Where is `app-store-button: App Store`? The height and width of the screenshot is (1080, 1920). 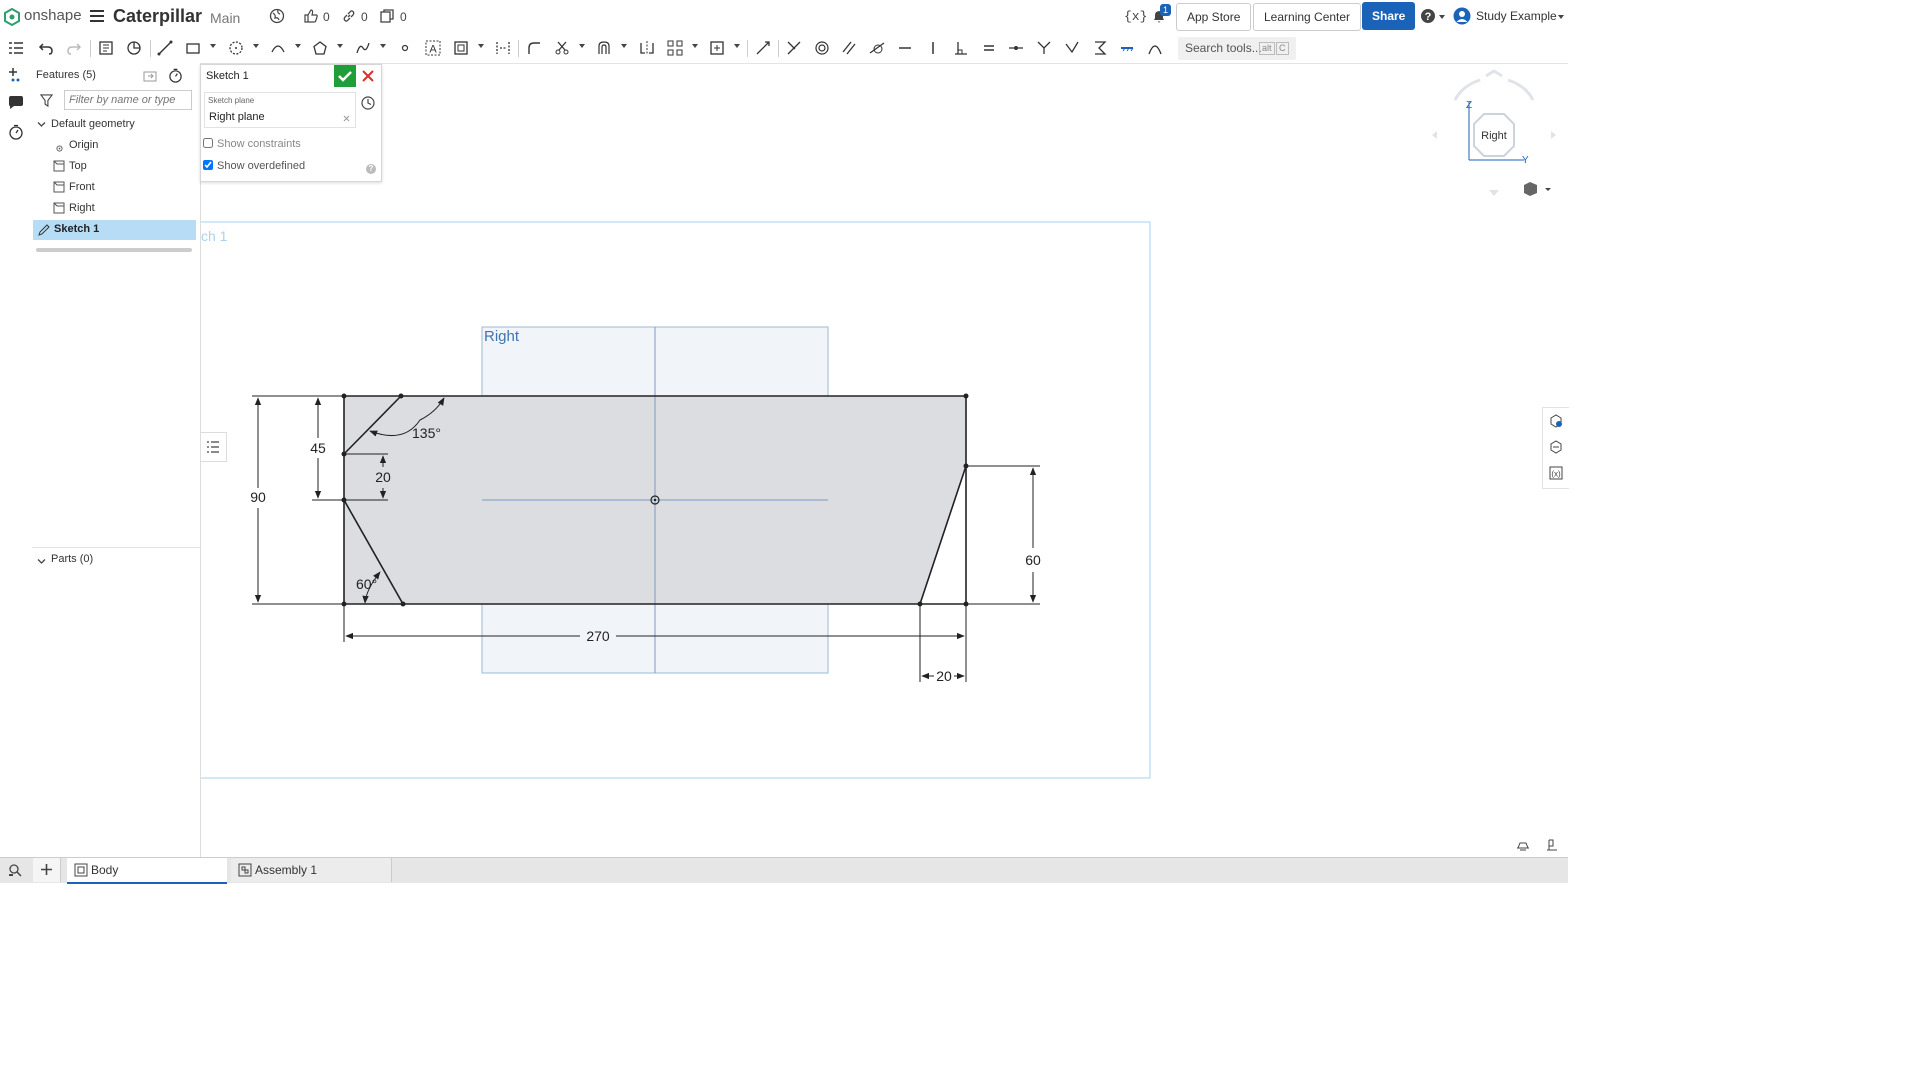 app-store-button: App Store is located at coordinates (1214, 17).